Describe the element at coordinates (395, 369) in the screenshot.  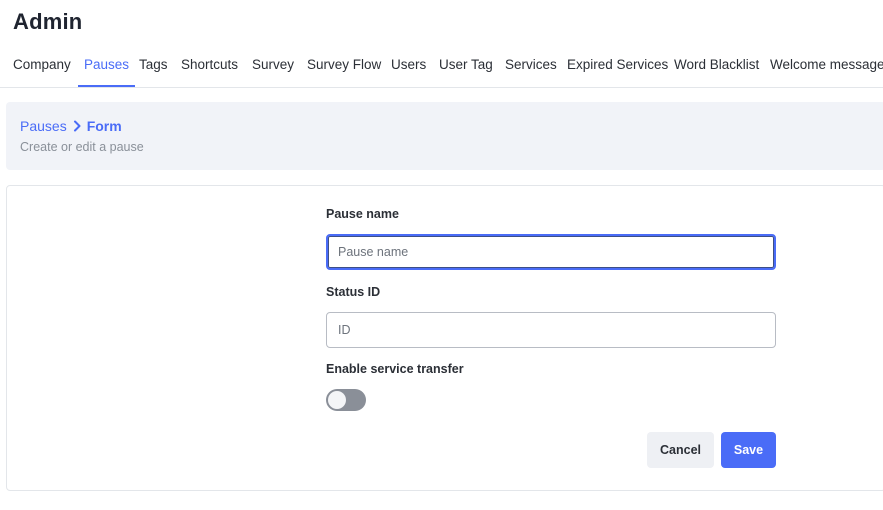
I see `service-transfer-label: Enable service transfer` at that location.